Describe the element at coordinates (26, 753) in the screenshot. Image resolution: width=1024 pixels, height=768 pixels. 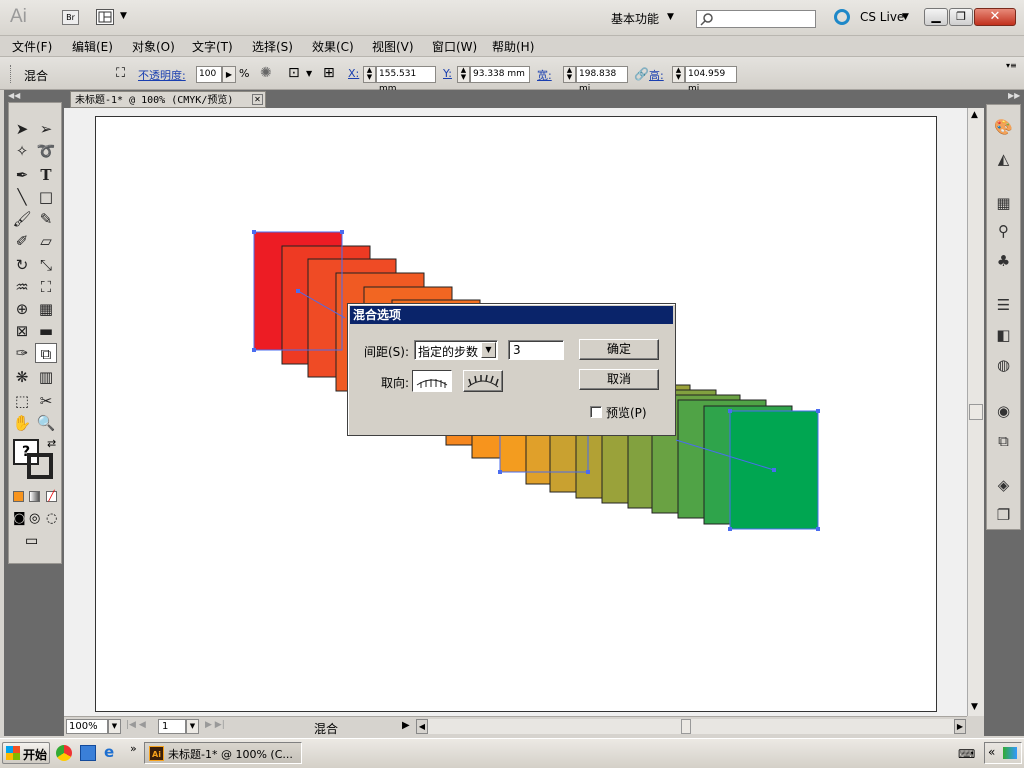
I see `start-button: 开始` at that location.